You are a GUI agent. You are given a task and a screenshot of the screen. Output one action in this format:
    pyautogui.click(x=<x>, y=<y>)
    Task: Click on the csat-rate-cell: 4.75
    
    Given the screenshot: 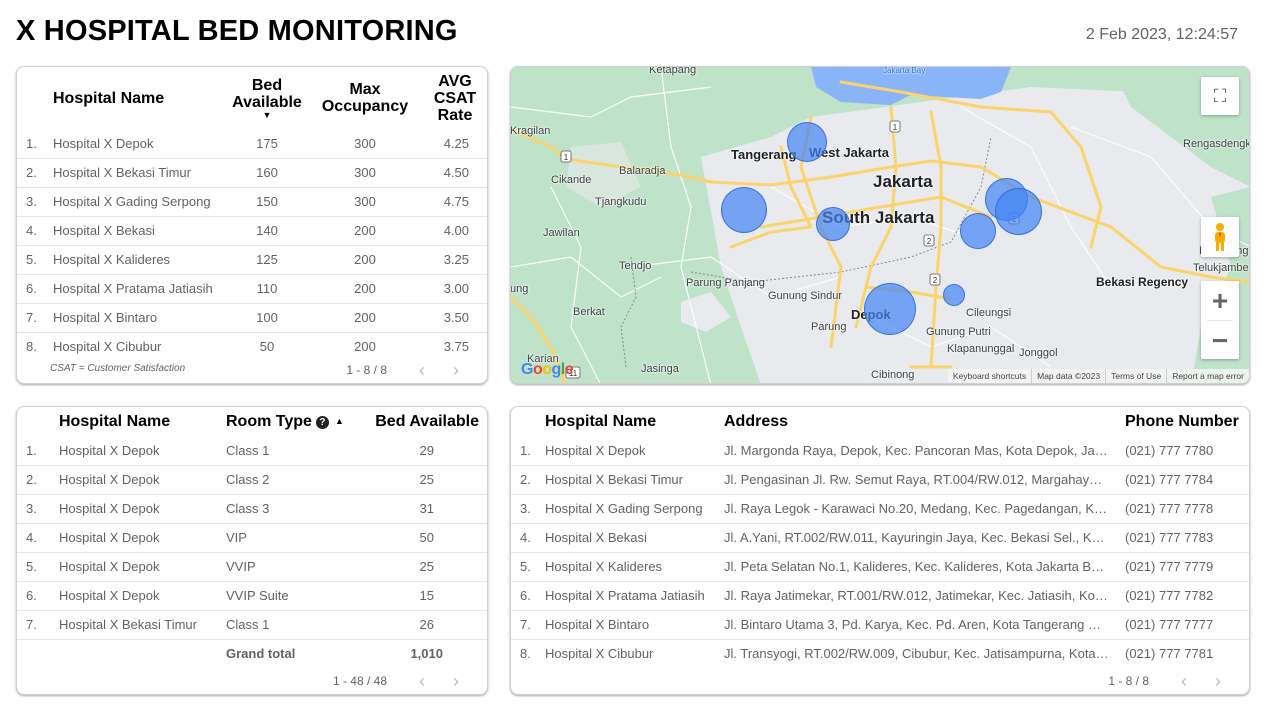 What is the action you would take?
    pyautogui.click(x=454, y=202)
    